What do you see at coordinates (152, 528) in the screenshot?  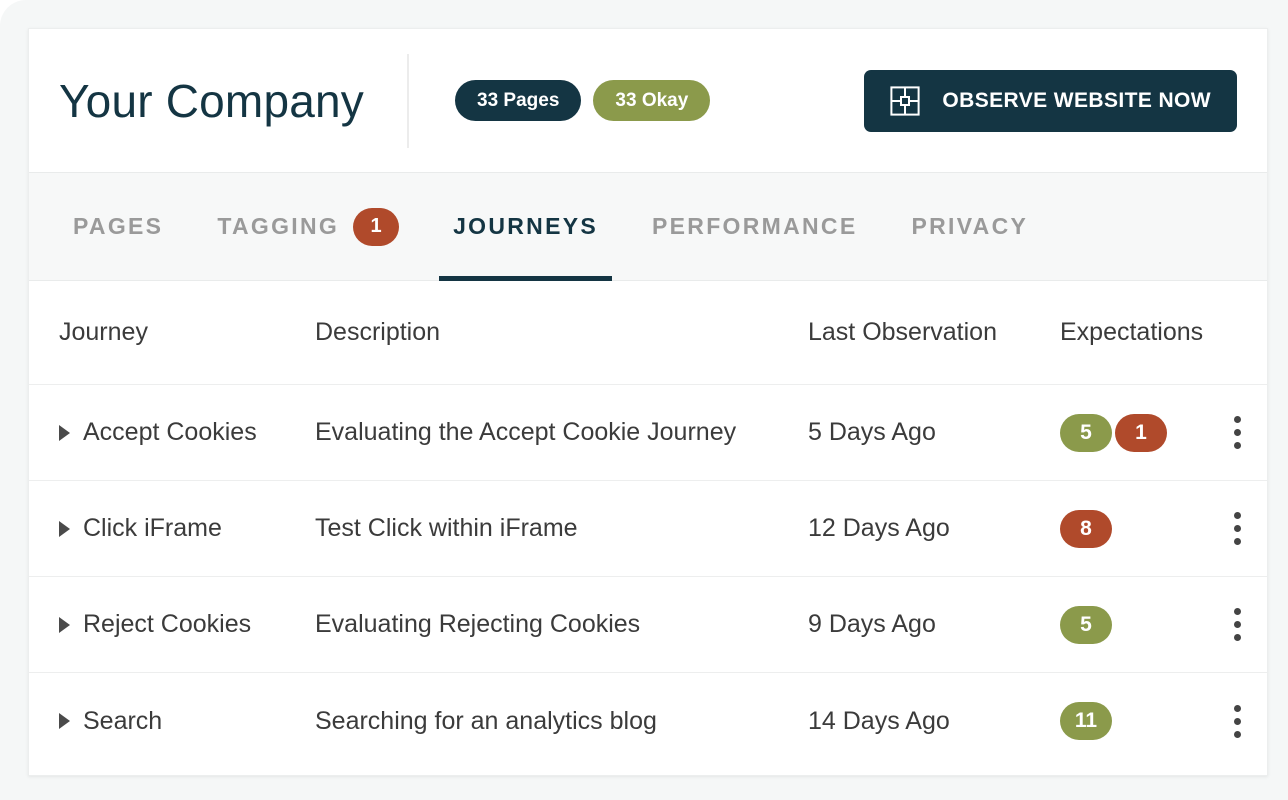 I see `journey-name: Click iFrame` at bounding box center [152, 528].